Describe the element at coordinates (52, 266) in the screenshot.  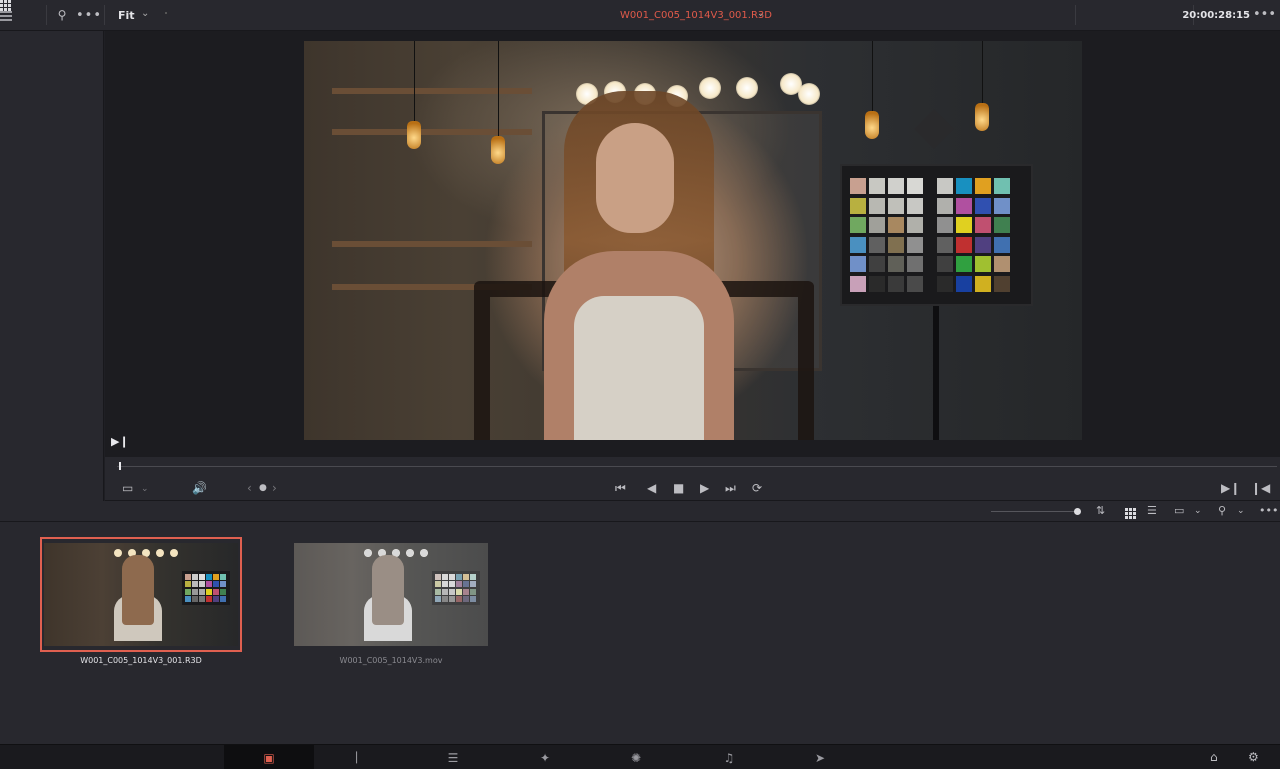
I see `left-panel` at that location.